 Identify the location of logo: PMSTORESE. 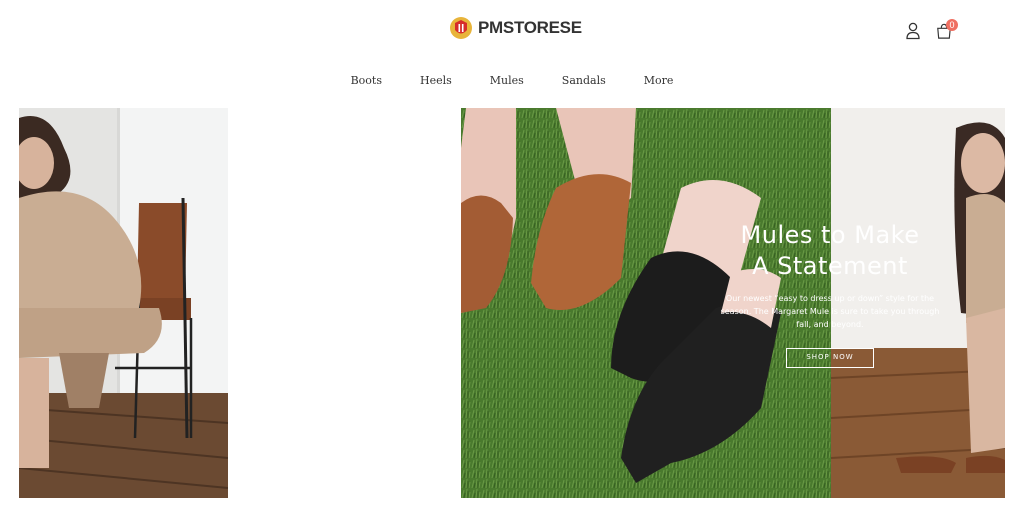
(515, 28).